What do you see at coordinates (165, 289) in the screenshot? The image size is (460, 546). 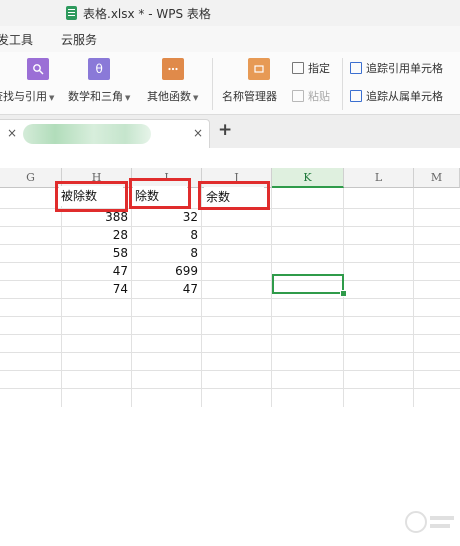 I see `cell-i-divisor: 47` at bounding box center [165, 289].